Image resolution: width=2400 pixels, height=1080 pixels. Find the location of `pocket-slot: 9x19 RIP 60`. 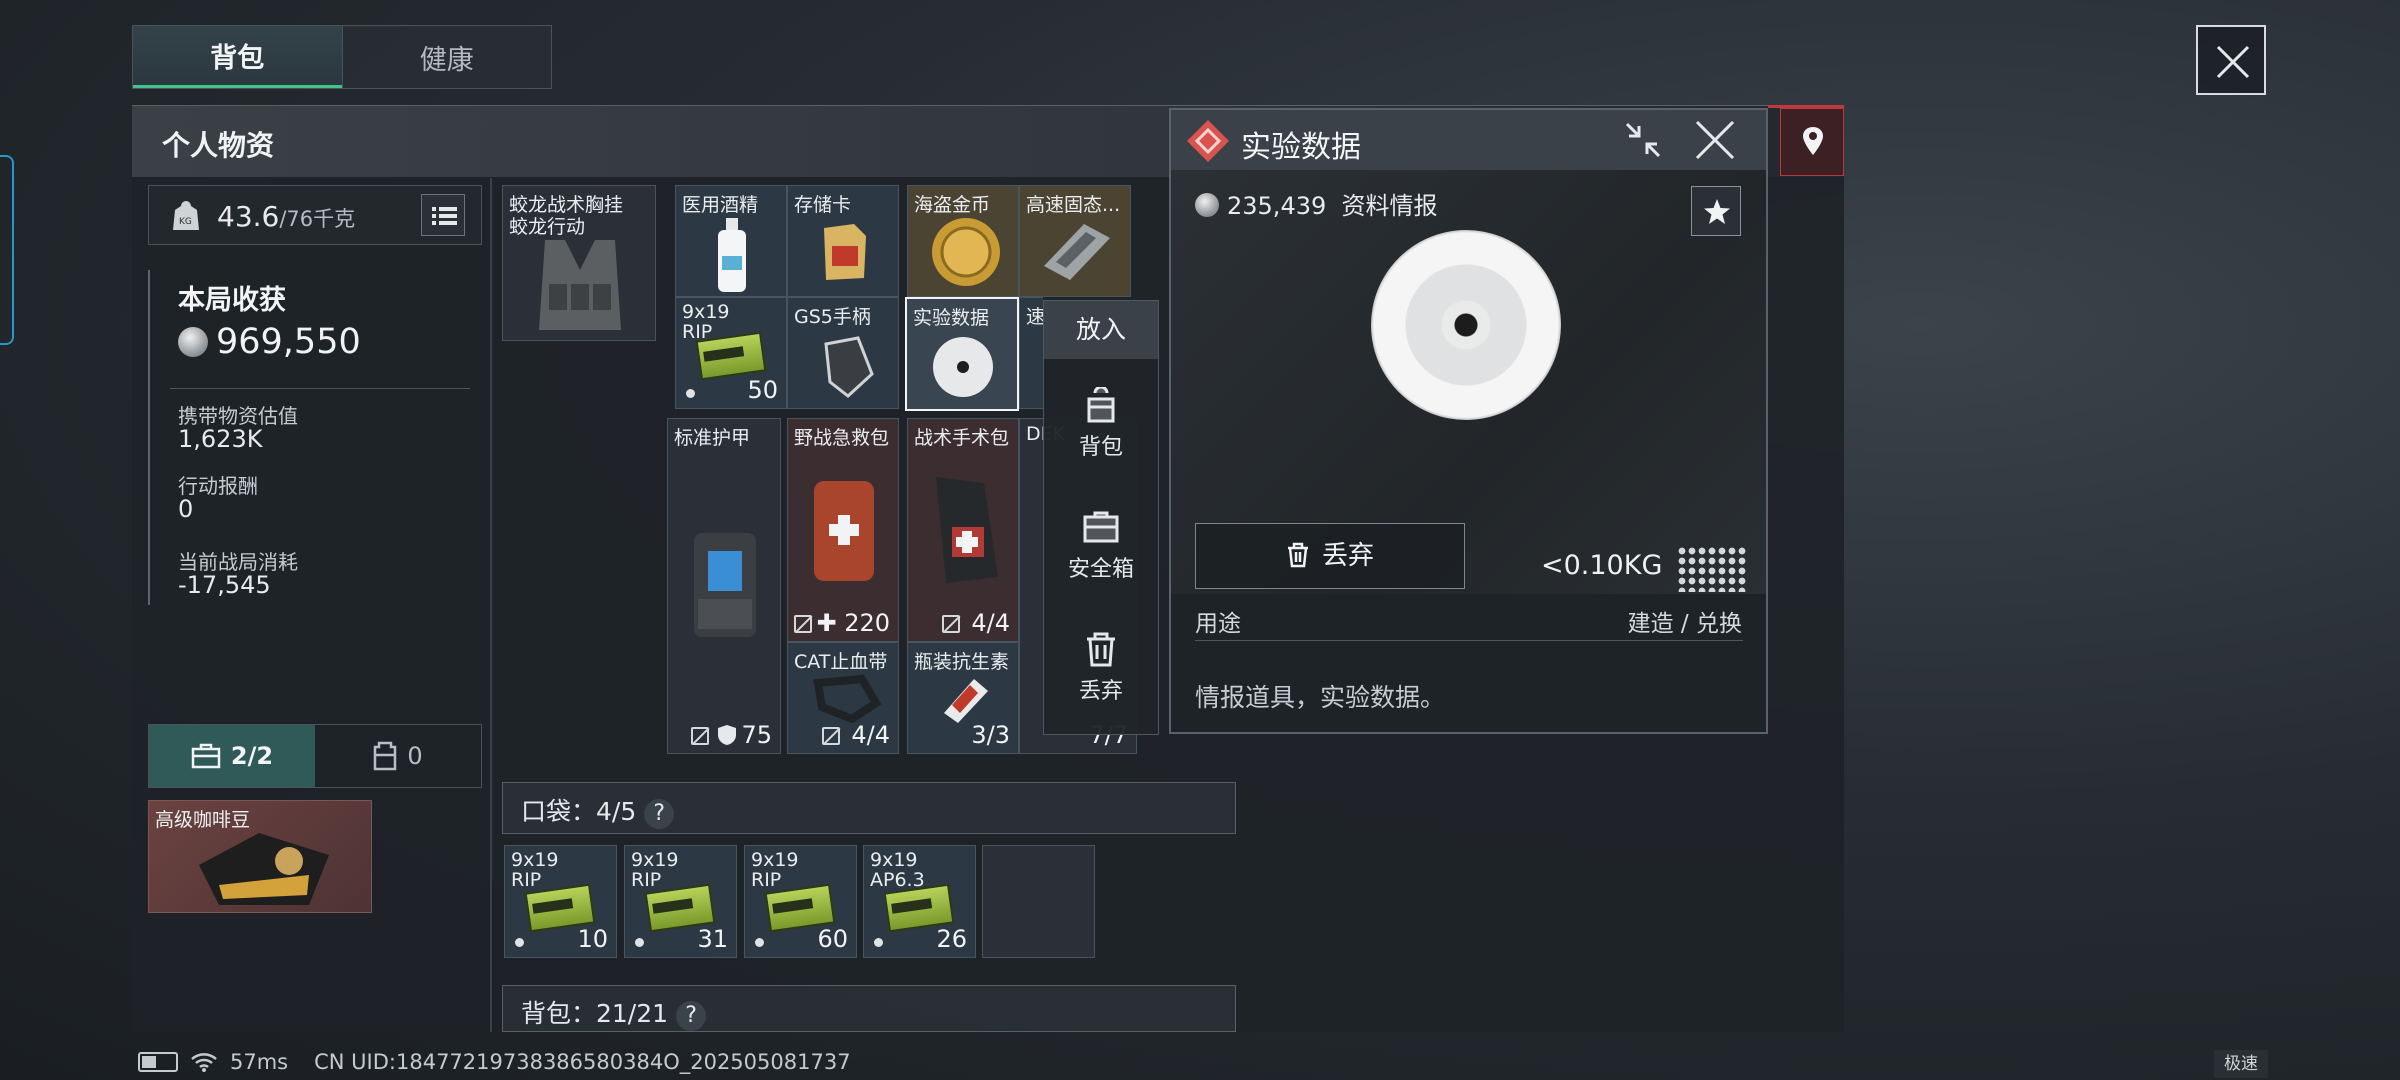

pocket-slot: 9x19 RIP 60 is located at coordinates (800, 901).